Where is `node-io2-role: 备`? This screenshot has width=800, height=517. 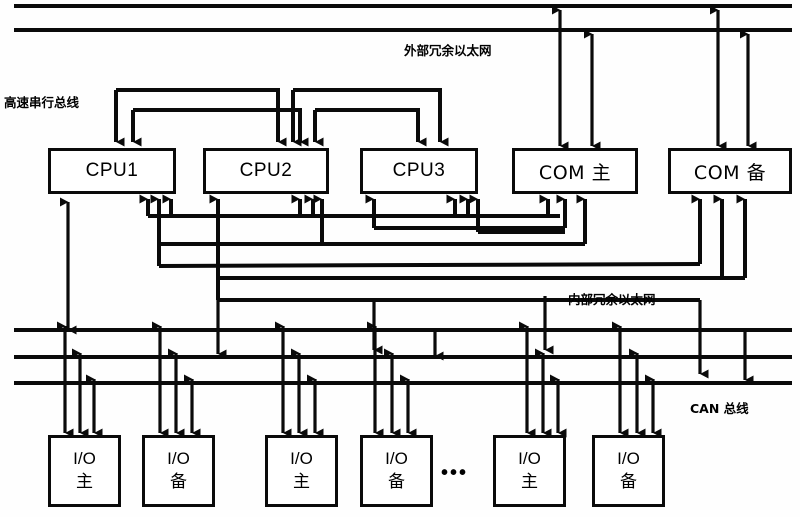 node-io2-role: 备 is located at coordinates (178, 482).